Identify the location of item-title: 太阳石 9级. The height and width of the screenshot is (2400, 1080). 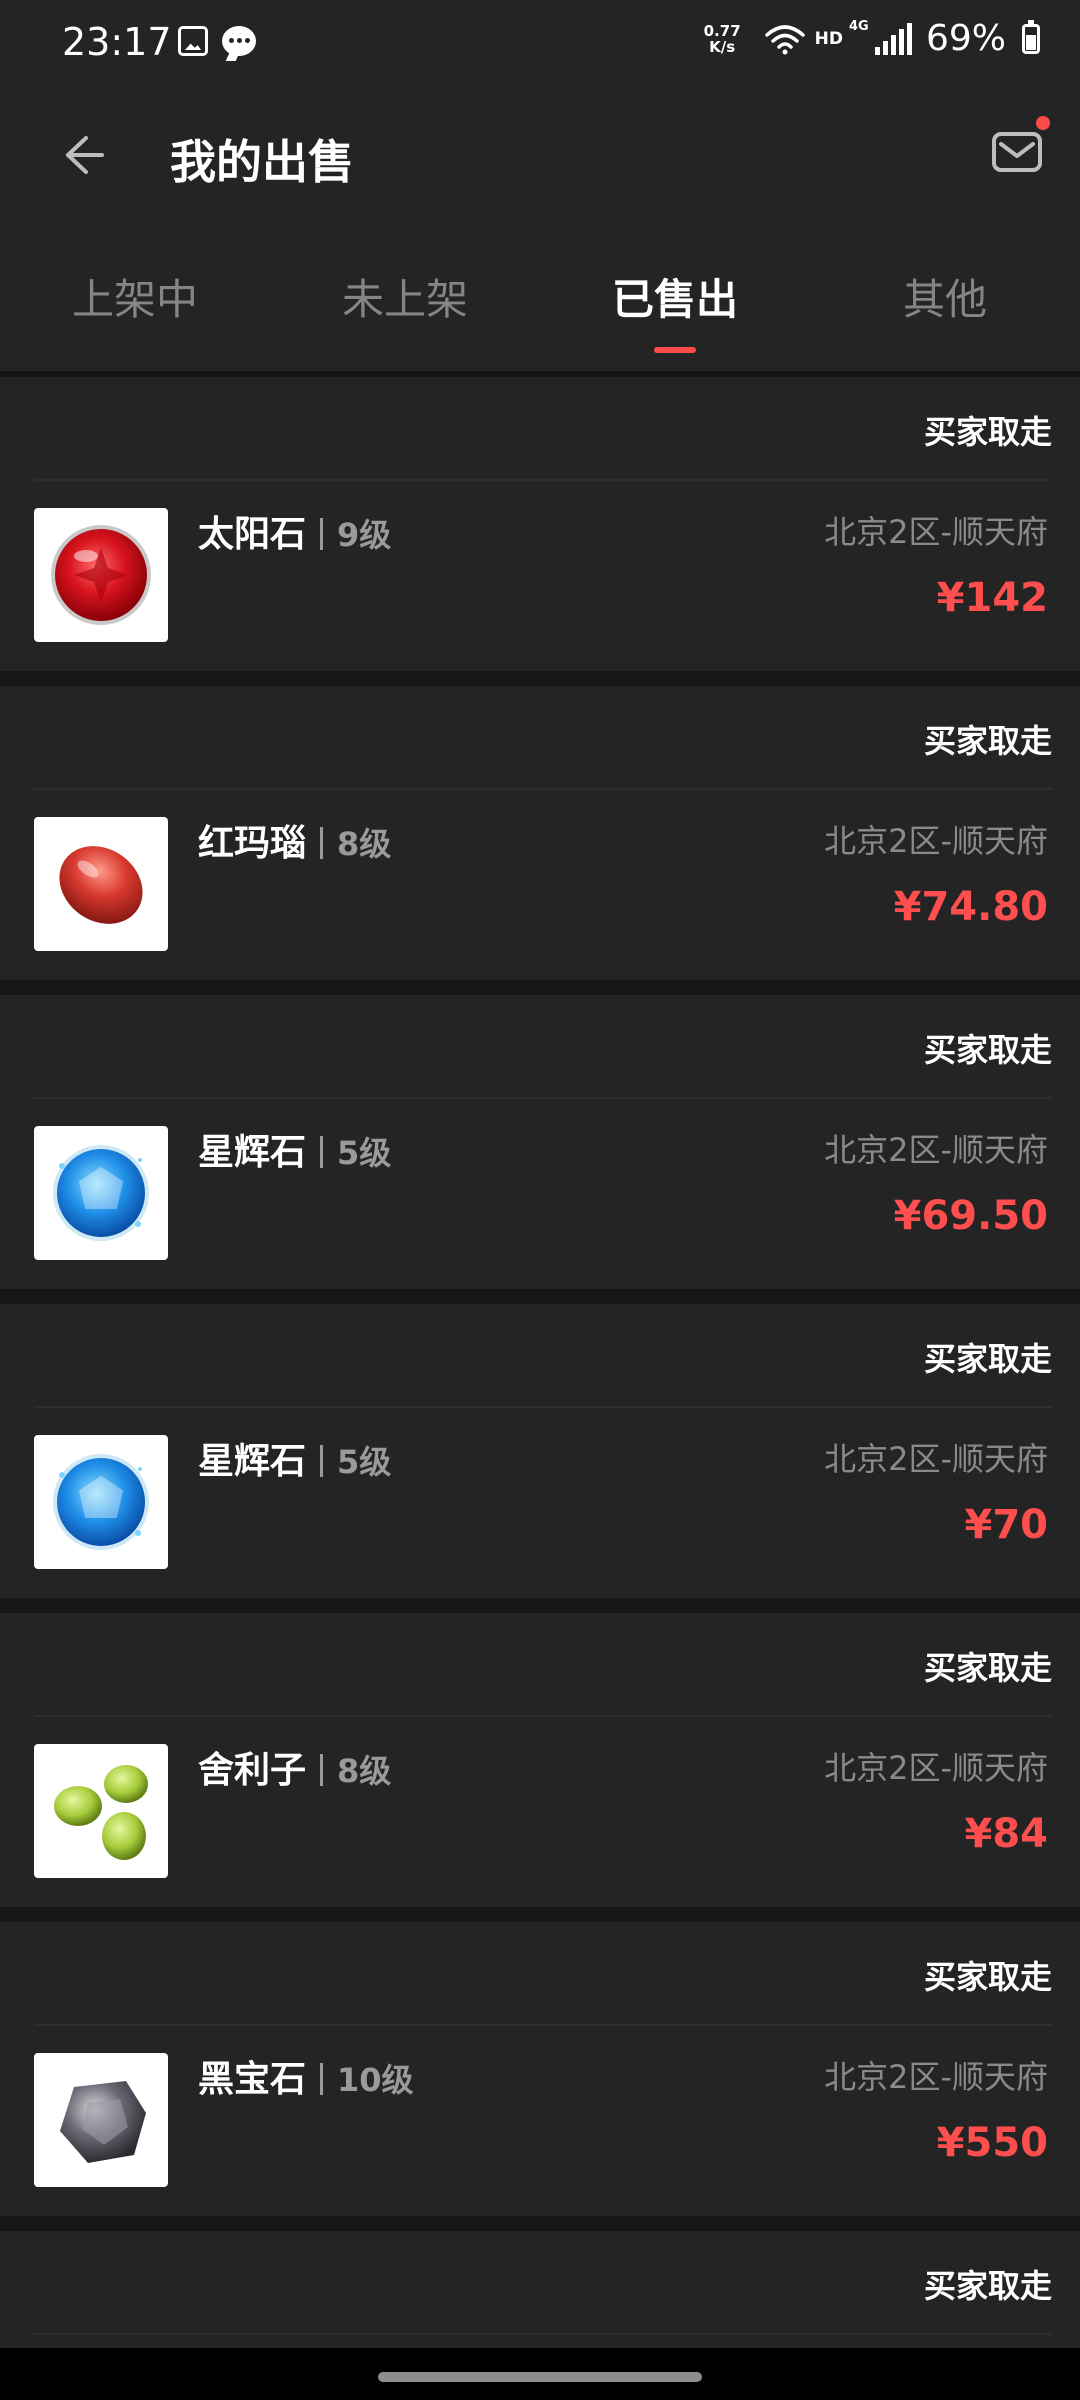
(294, 531).